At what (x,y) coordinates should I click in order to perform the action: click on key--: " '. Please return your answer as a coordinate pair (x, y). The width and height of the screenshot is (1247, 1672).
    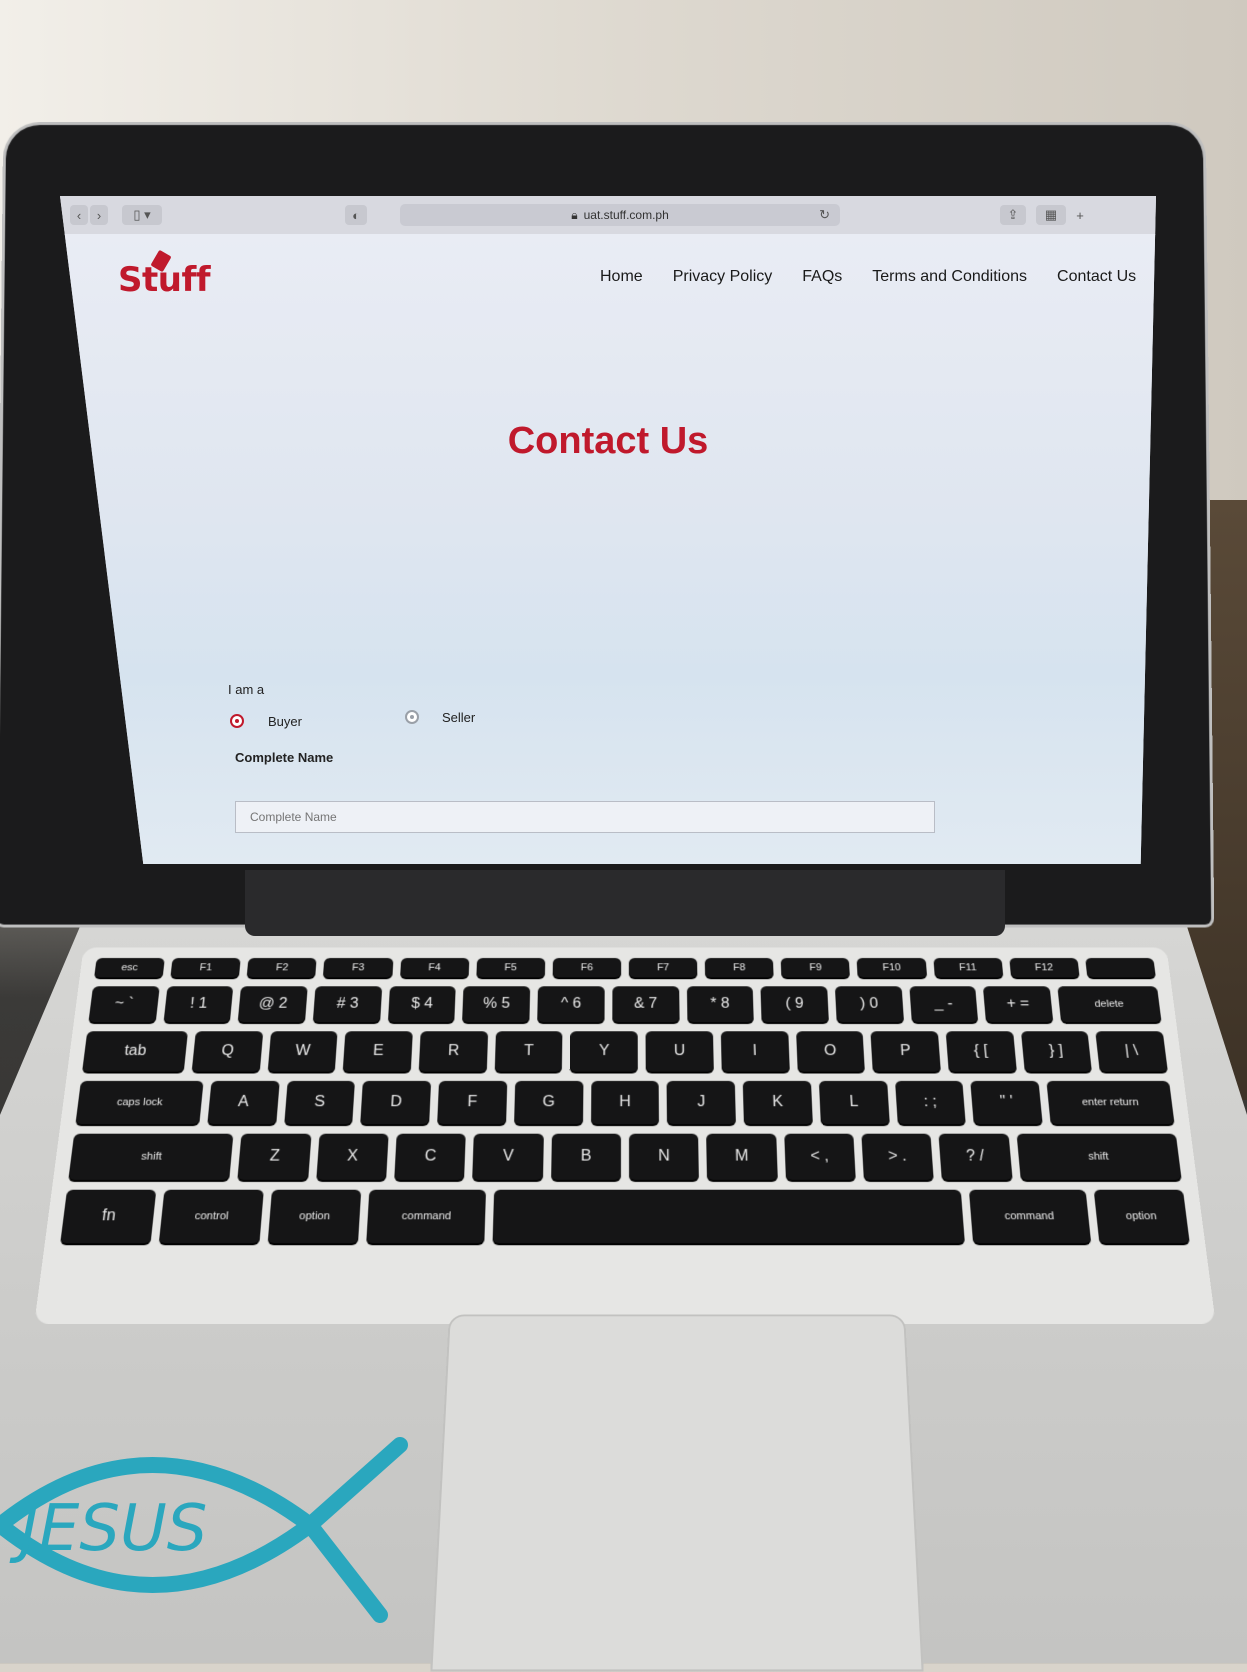
    Looking at the image, I should click on (1006, 1102).